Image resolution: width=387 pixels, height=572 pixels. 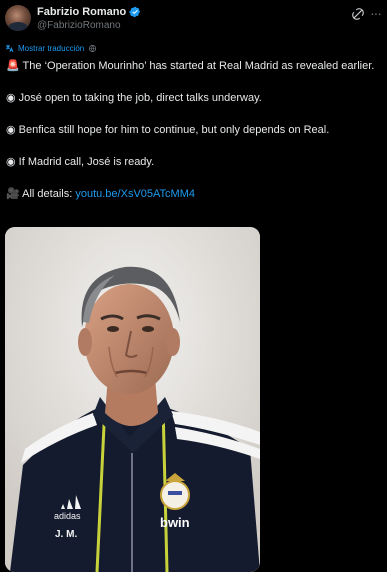 I want to click on author-handle: @FabrizioRomano, so click(x=79, y=25).